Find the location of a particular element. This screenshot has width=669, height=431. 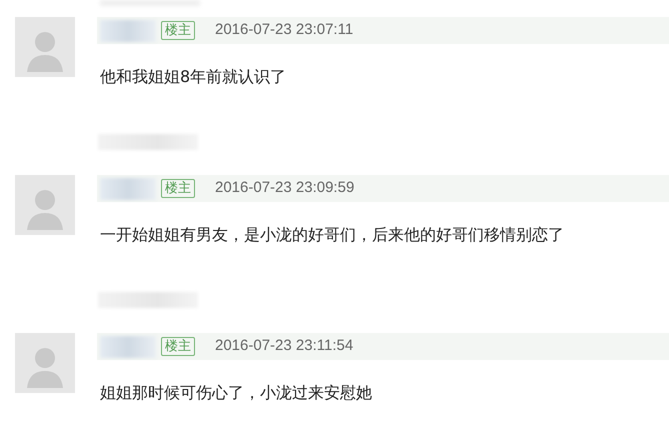

post-text: 一开始姐姐有男友，是小泷的好哥们，后来他的好哥们移情别恋了 is located at coordinates (332, 235).